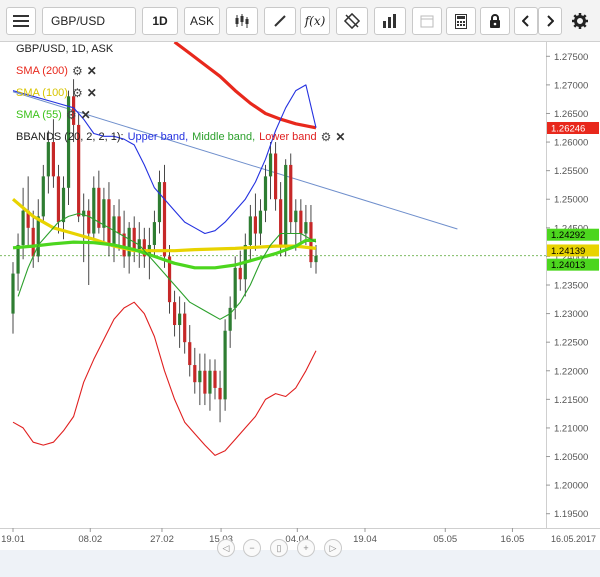  I want to click on y-tick-label: 1.26500, so click(571, 114).